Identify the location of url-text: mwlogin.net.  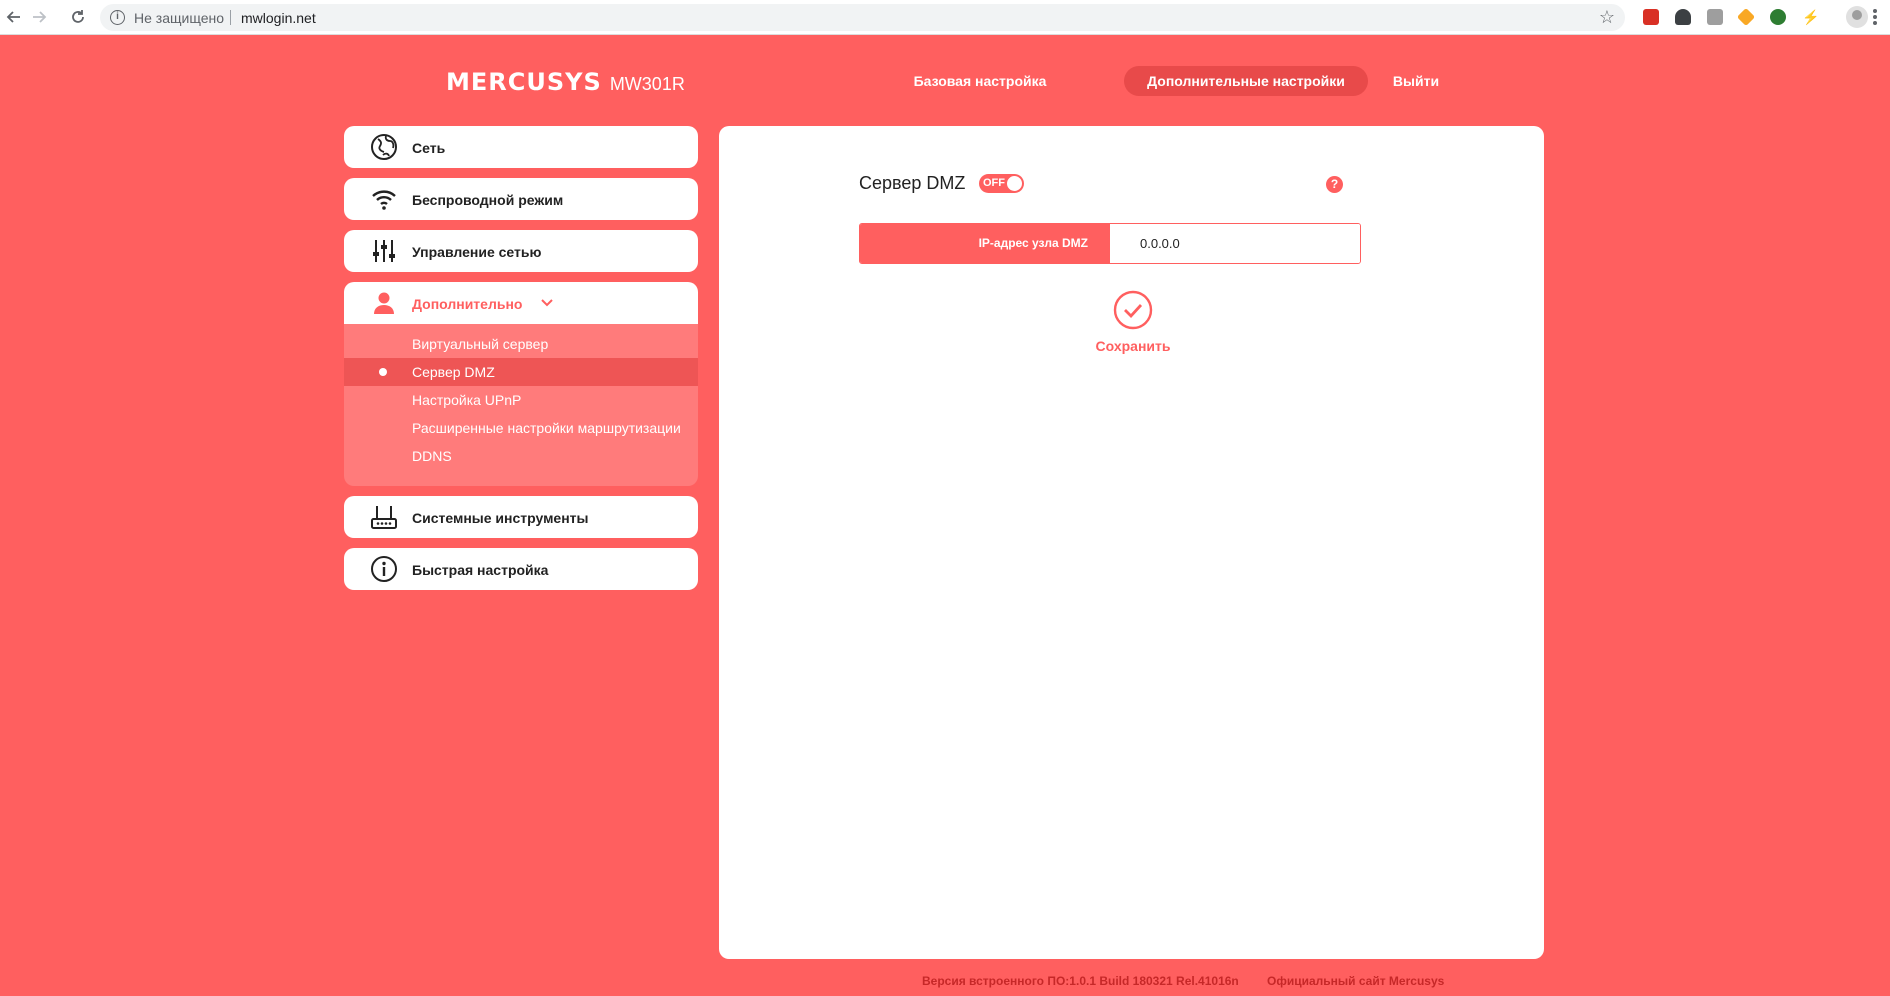
(278, 18).